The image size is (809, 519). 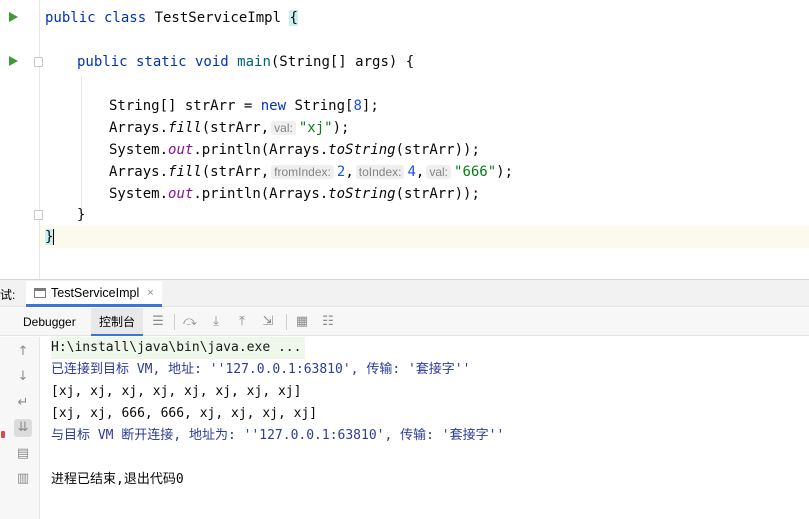 What do you see at coordinates (23, 352) in the screenshot?
I see `arrow-up-icon: ↑` at bounding box center [23, 352].